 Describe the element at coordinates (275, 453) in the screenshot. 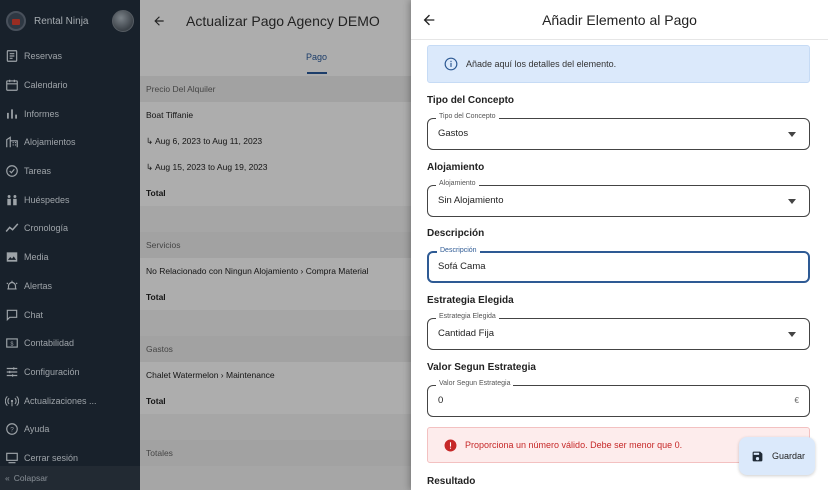

I see `section-title: Totales` at that location.